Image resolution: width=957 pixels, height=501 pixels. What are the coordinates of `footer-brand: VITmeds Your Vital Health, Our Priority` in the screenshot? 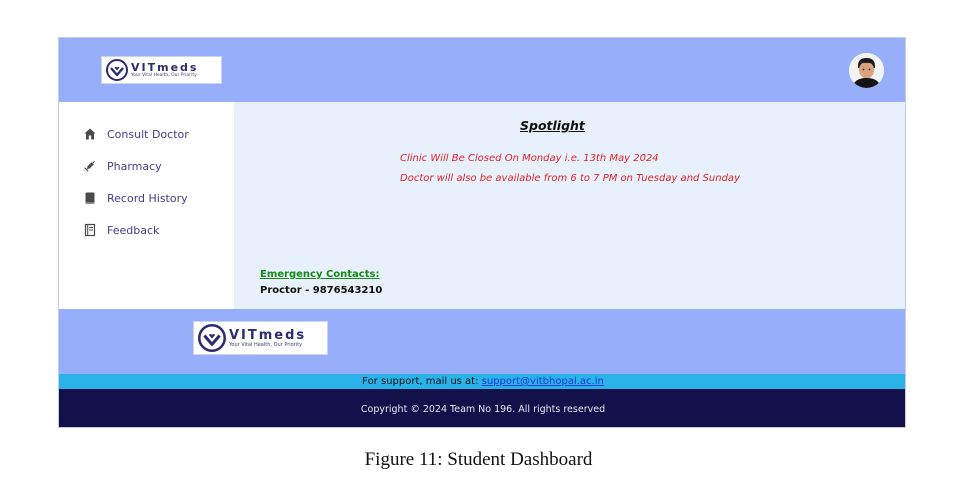 It's located at (482, 341).